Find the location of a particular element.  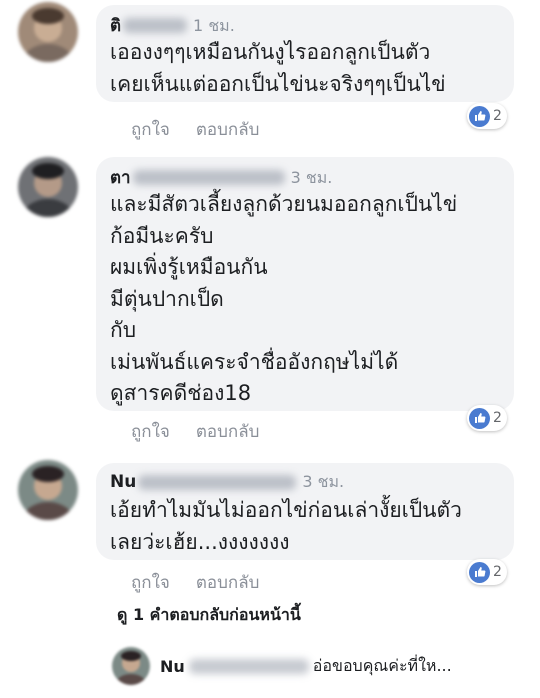

comment-author: ติ is located at coordinates (115, 25).